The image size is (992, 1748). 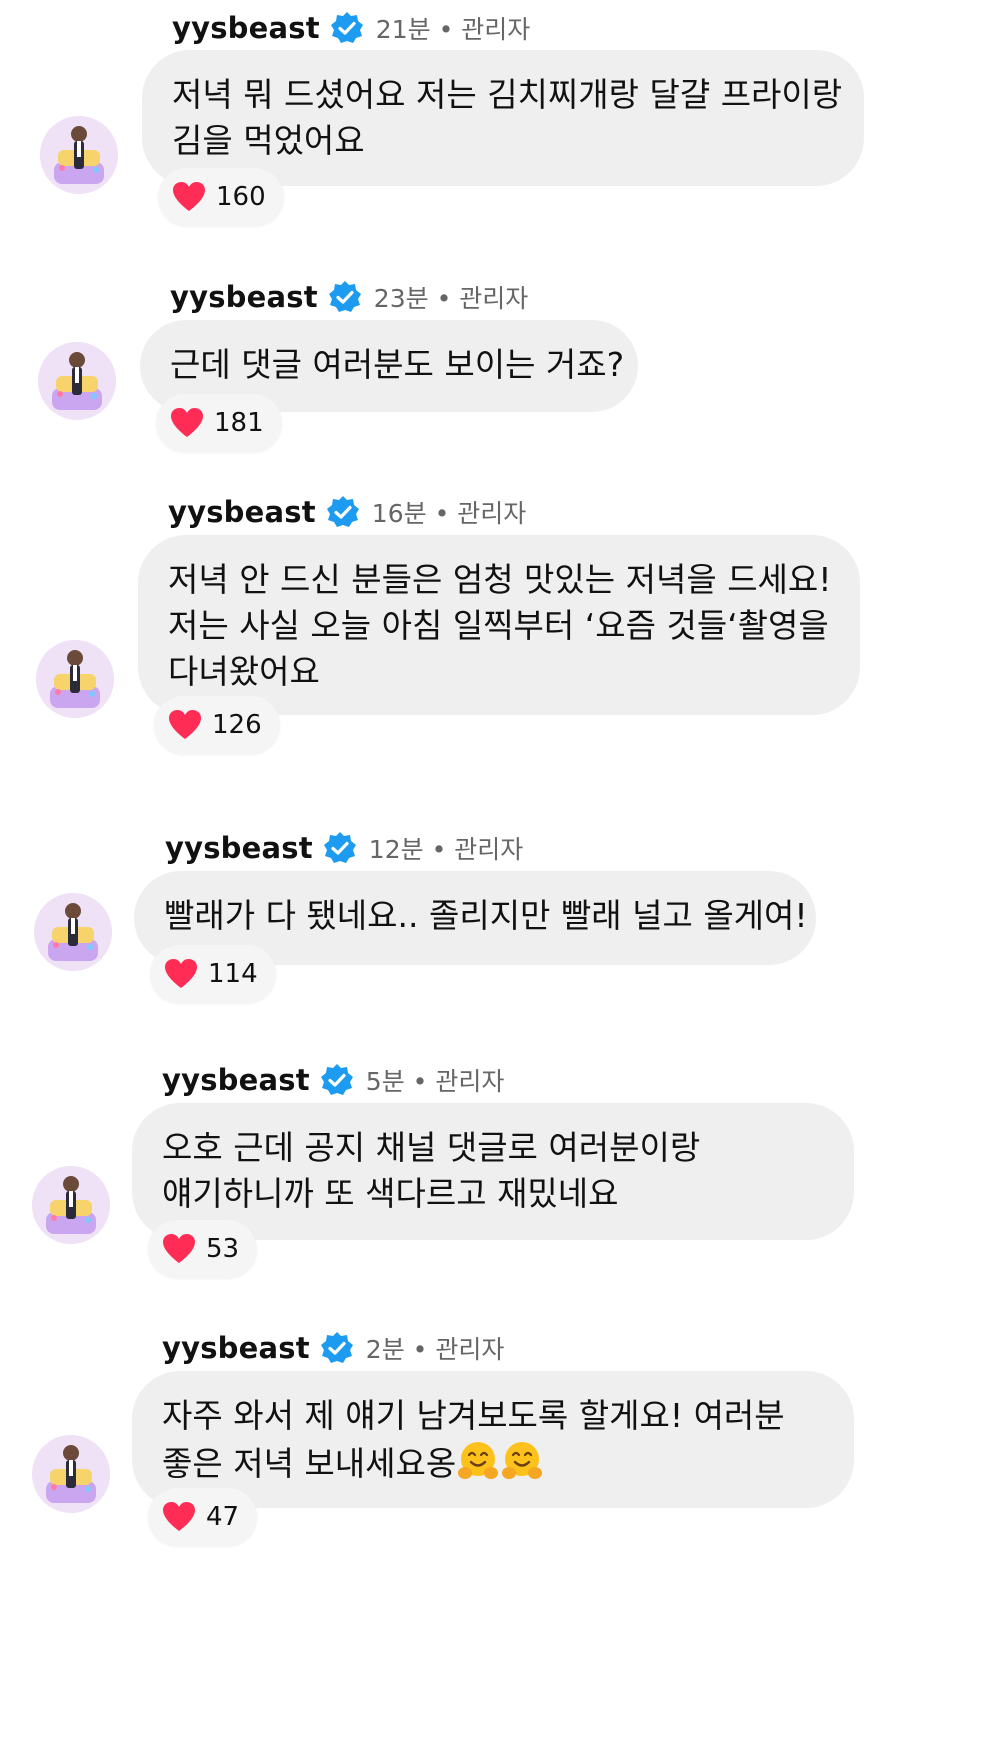 What do you see at coordinates (239, 423) in the screenshot?
I see `like-count: 181` at bounding box center [239, 423].